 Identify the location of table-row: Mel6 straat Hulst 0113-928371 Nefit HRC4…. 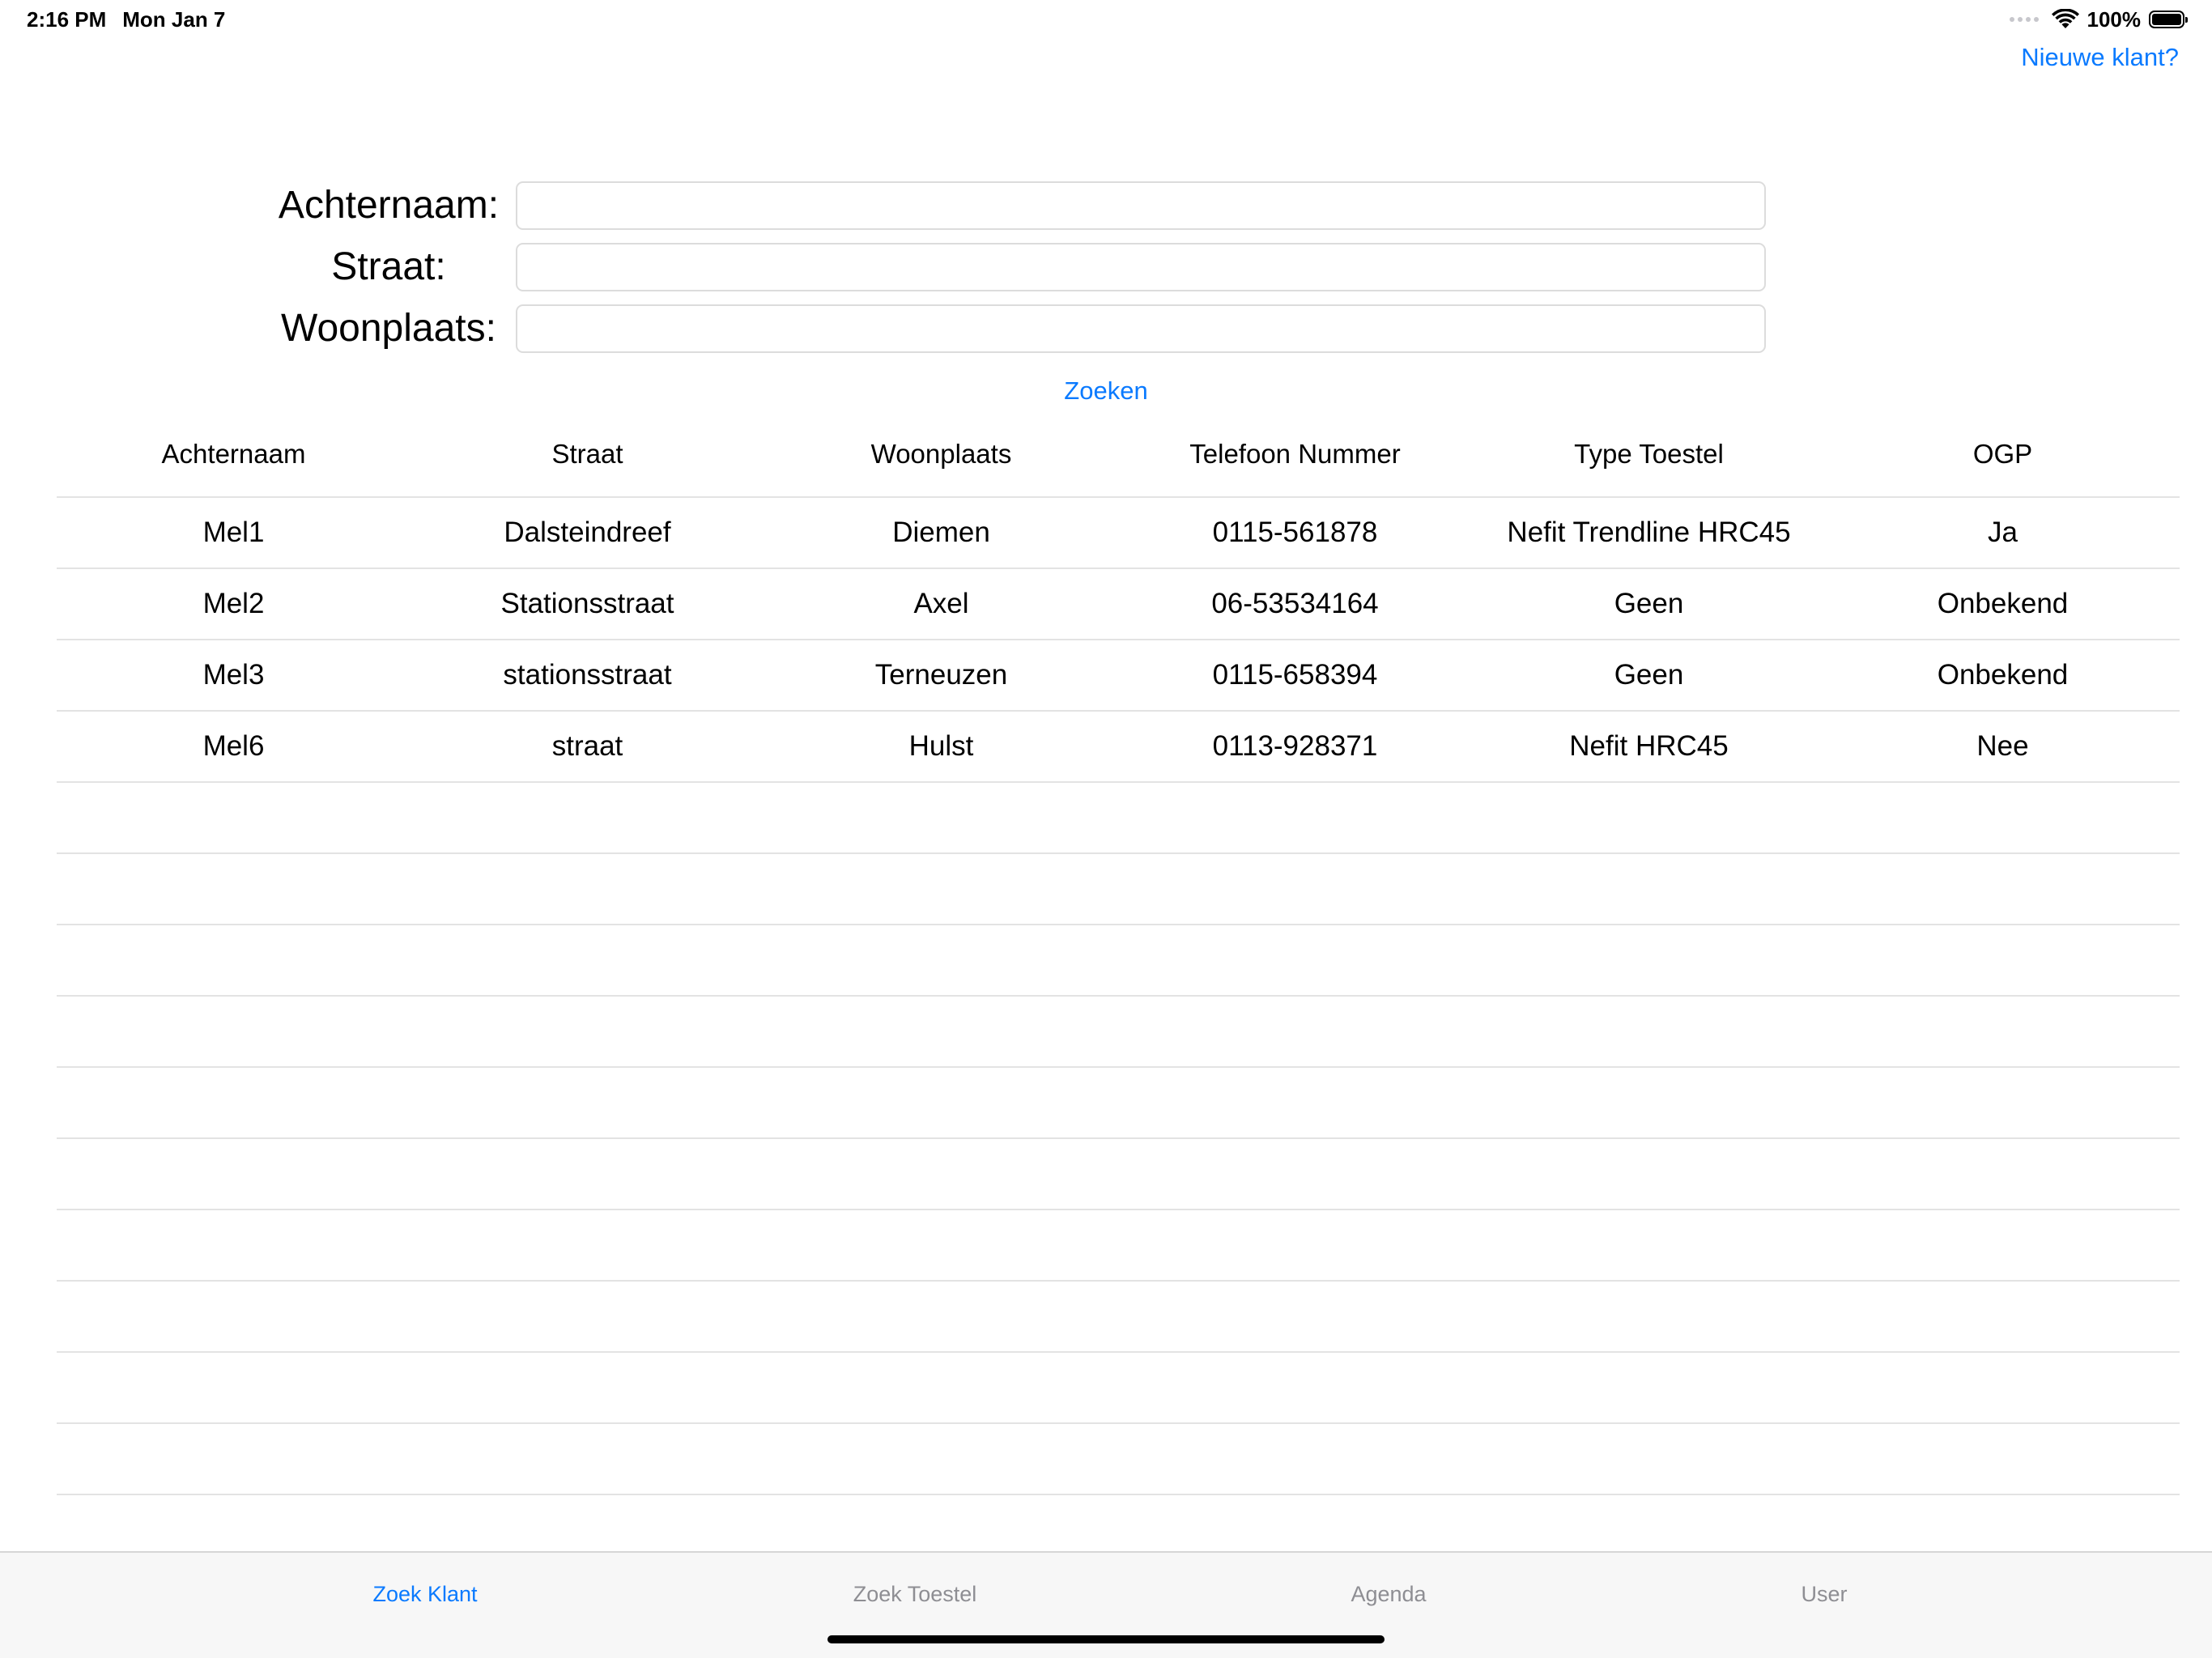
(1119, 747).